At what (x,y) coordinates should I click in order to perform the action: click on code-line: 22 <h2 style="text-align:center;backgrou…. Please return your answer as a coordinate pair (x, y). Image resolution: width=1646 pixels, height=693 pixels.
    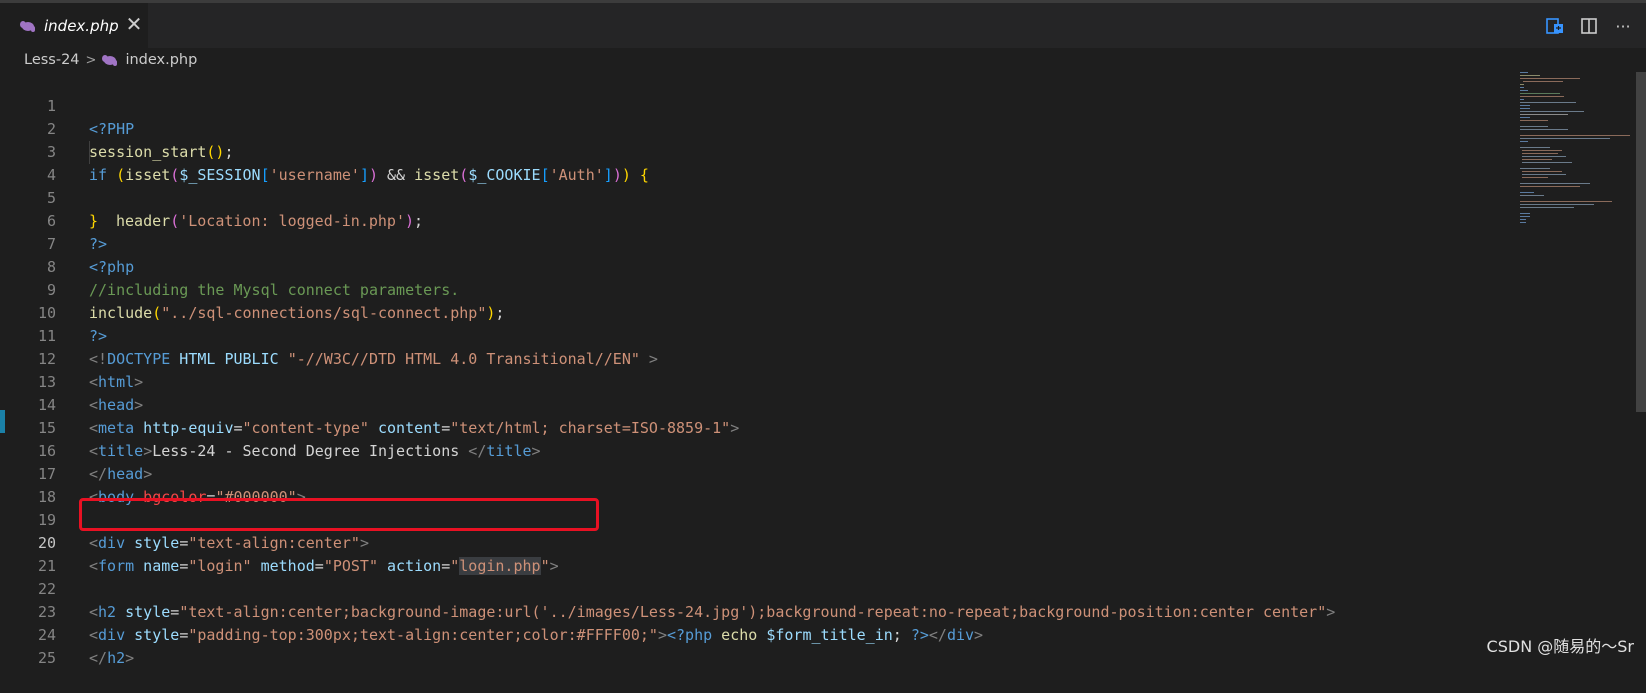
    Looking at the image, I should click on (770, 588).